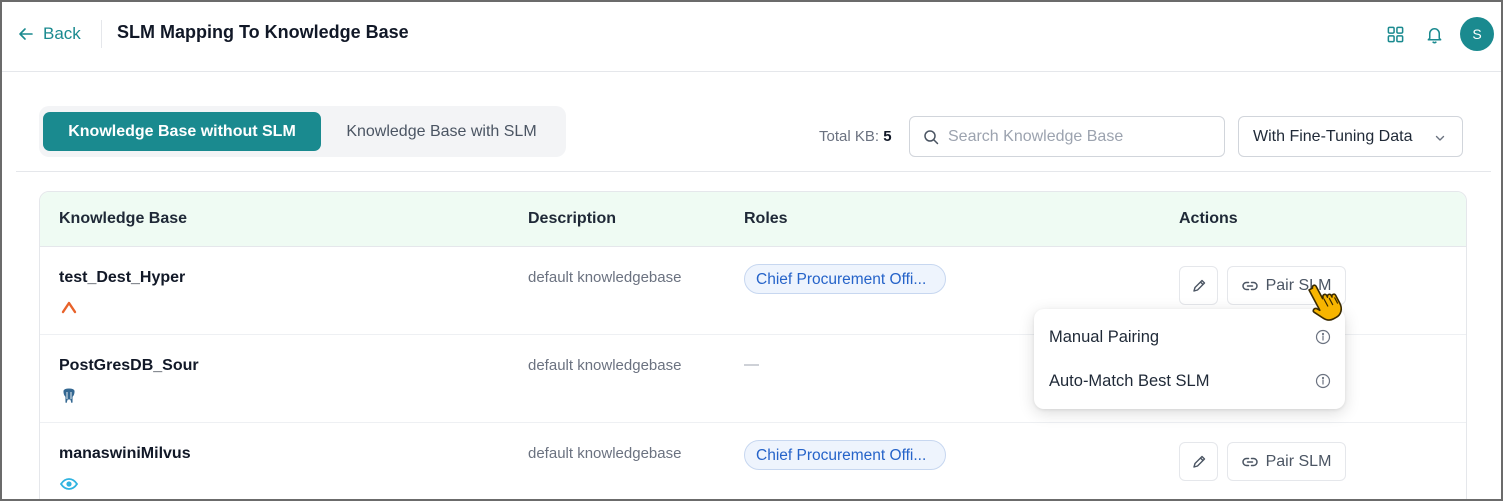 The image size is (1503, 501). I want to click on pair-slm-menu: Manual Pairing Auto-Match Best SLM, so click(1189, 359).